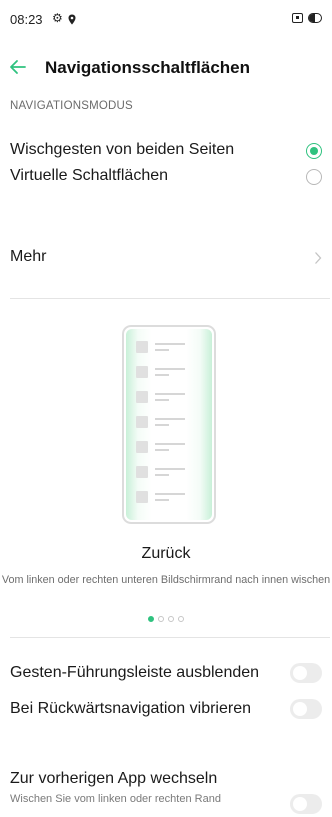 The image size is (332, 817). I want to click on page-dot-active, so click(151, 619).